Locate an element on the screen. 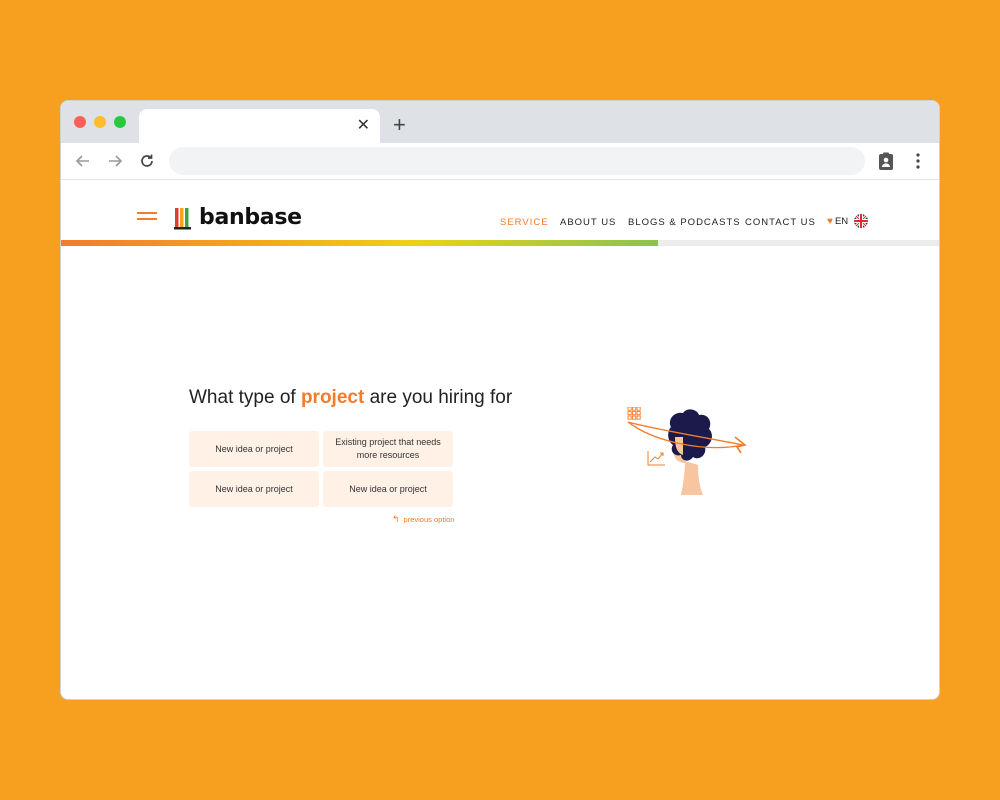 The height and width of the screenshot is (800, 1000). grid-icon is located at coordinates (634, 413).